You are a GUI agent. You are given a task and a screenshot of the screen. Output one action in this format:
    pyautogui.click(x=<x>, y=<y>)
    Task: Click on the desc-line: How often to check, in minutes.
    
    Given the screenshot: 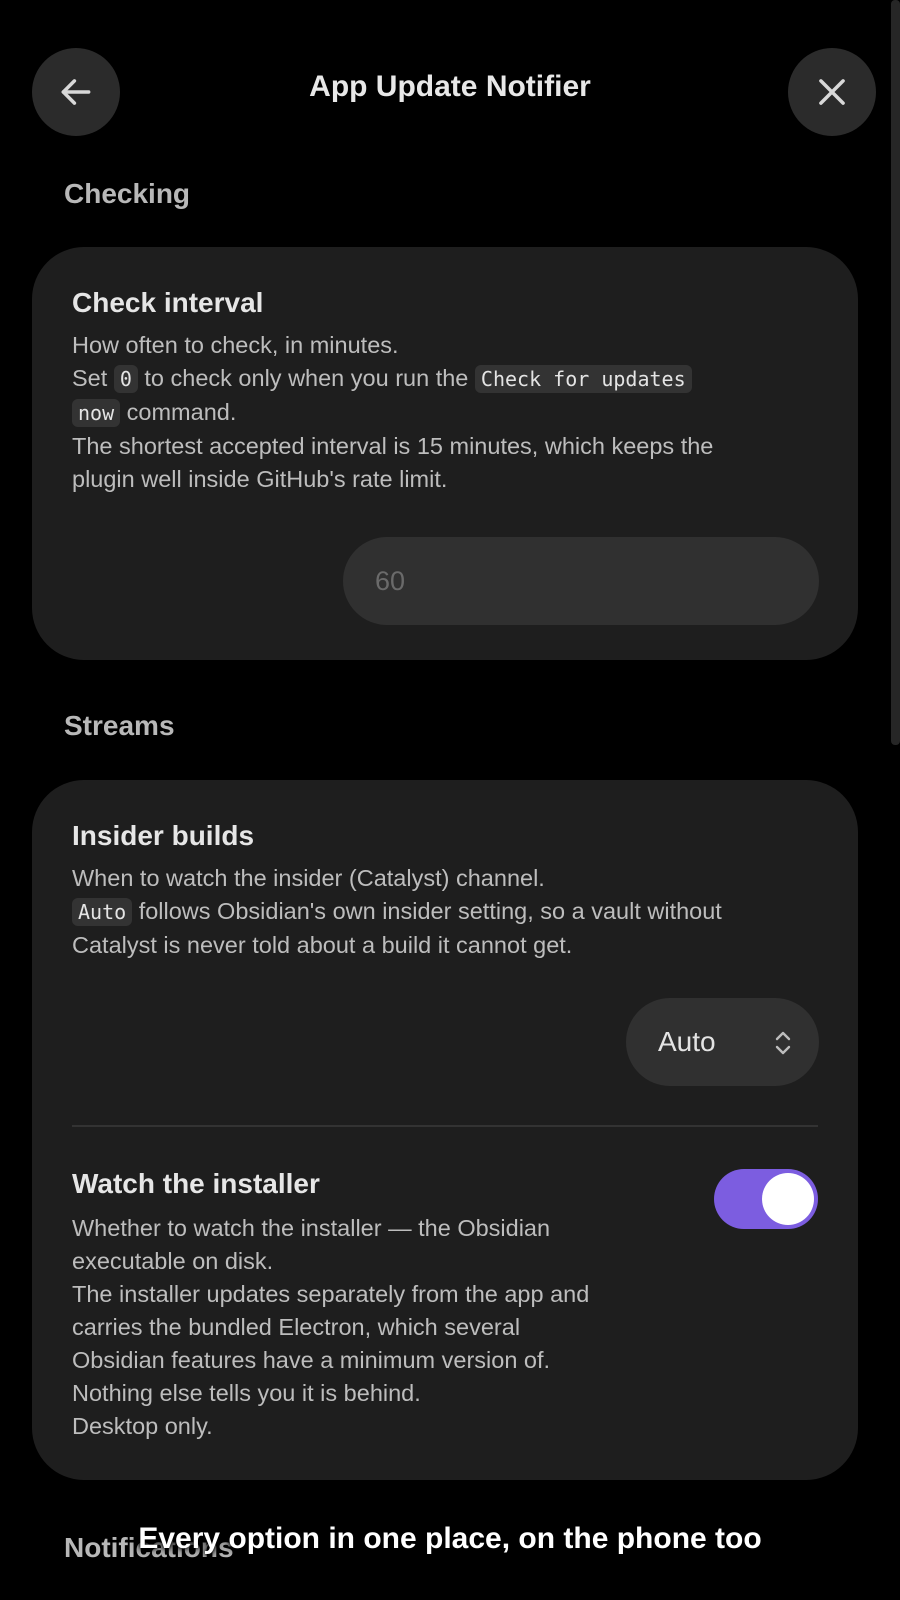 What is the action you would take?
    pyautogui.click(x=235, y=345)
    